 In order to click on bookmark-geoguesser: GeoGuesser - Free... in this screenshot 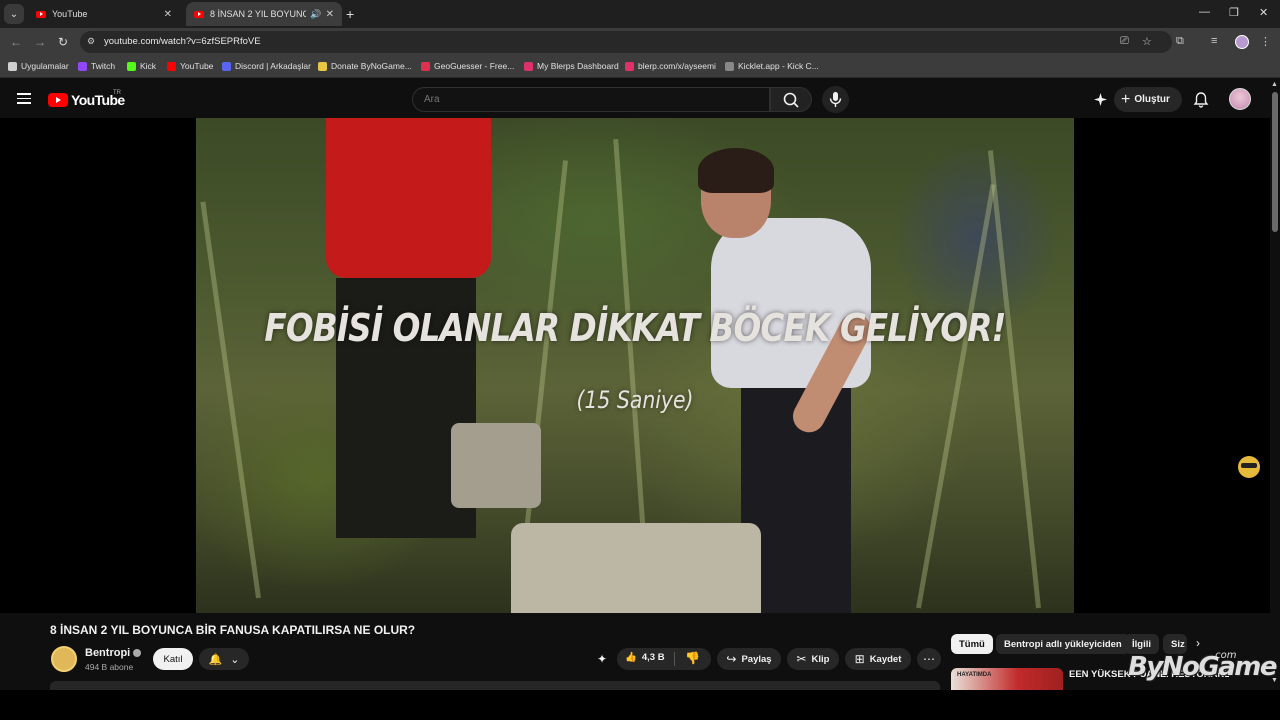, I will do `click(467, 66)`.